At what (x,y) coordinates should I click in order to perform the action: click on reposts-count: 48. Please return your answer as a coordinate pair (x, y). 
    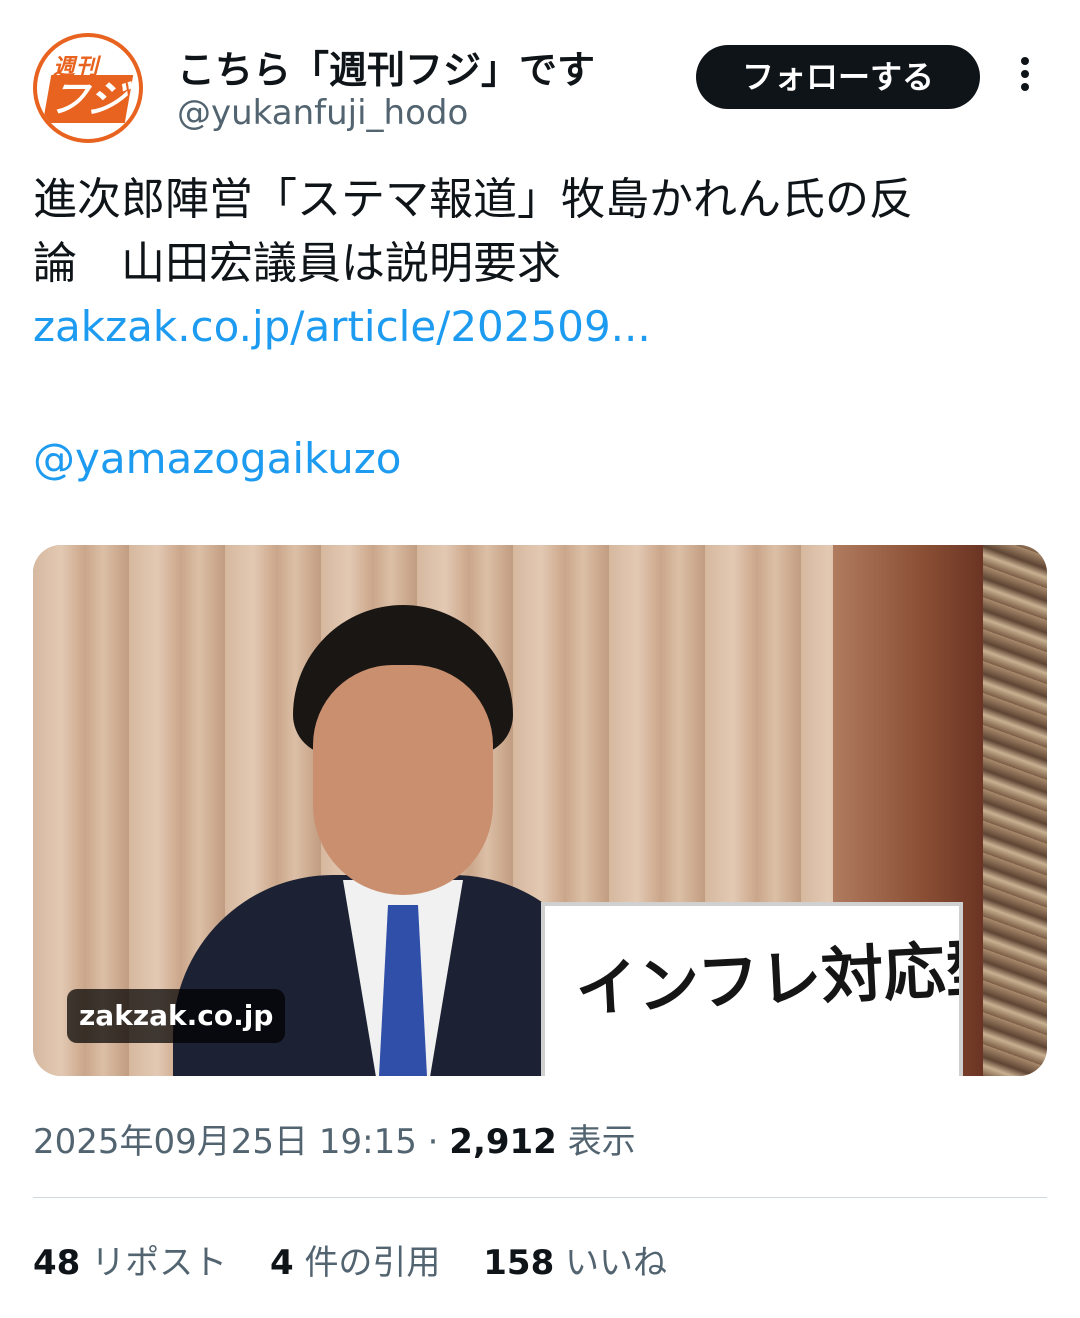
    Looking at the image, I should click on (57, 1263).